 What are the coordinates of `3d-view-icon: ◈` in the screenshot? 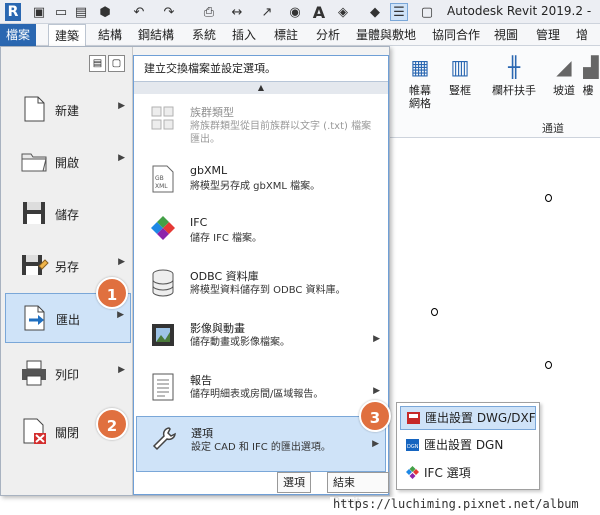 It's located at (343, 12).